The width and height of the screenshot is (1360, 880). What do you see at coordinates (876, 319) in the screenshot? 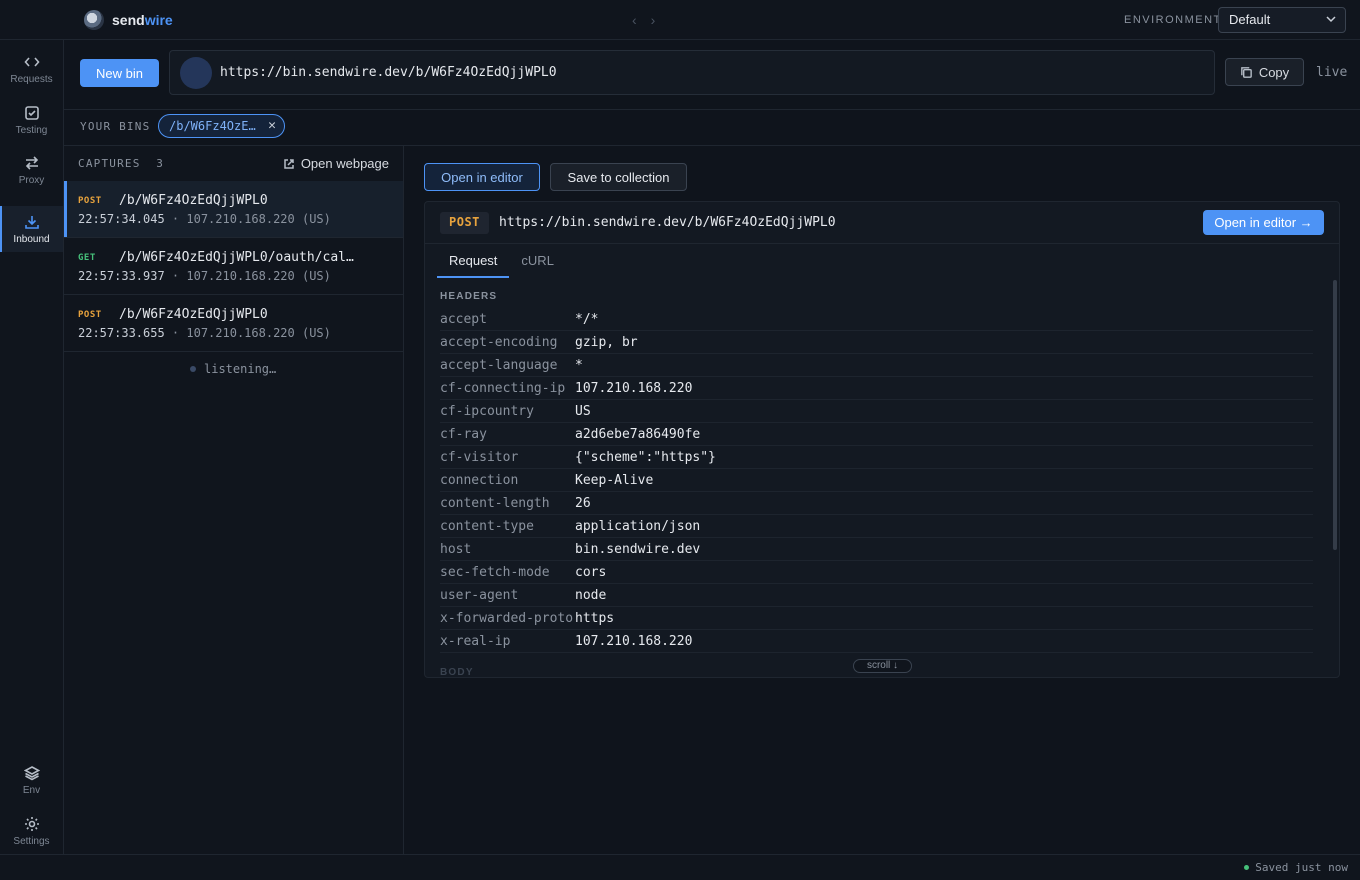
I see `header-row: accept */*` at bounding box center [876, 319].